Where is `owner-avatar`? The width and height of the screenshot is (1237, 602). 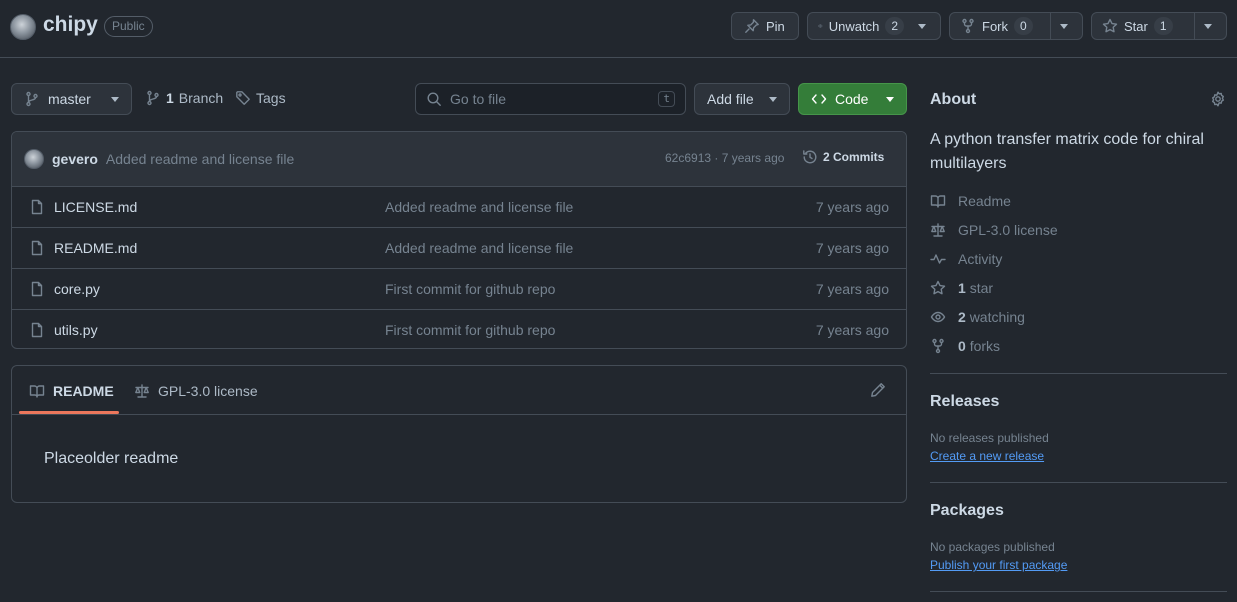
owner-avatar is located at coordinates (23, 27).